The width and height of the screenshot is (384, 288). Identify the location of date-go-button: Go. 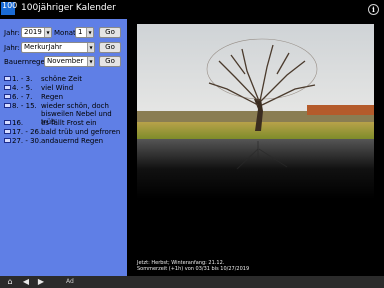
(110, 32).